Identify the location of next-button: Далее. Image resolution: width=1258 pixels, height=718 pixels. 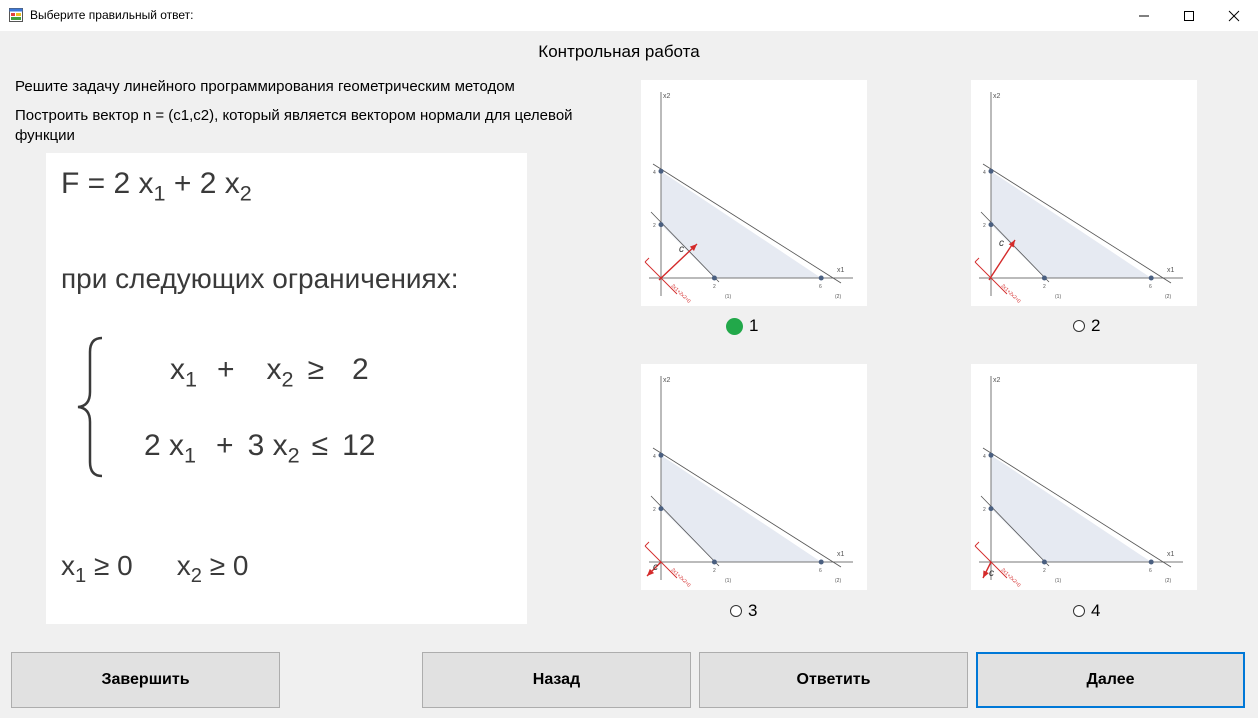
(1110, 680).